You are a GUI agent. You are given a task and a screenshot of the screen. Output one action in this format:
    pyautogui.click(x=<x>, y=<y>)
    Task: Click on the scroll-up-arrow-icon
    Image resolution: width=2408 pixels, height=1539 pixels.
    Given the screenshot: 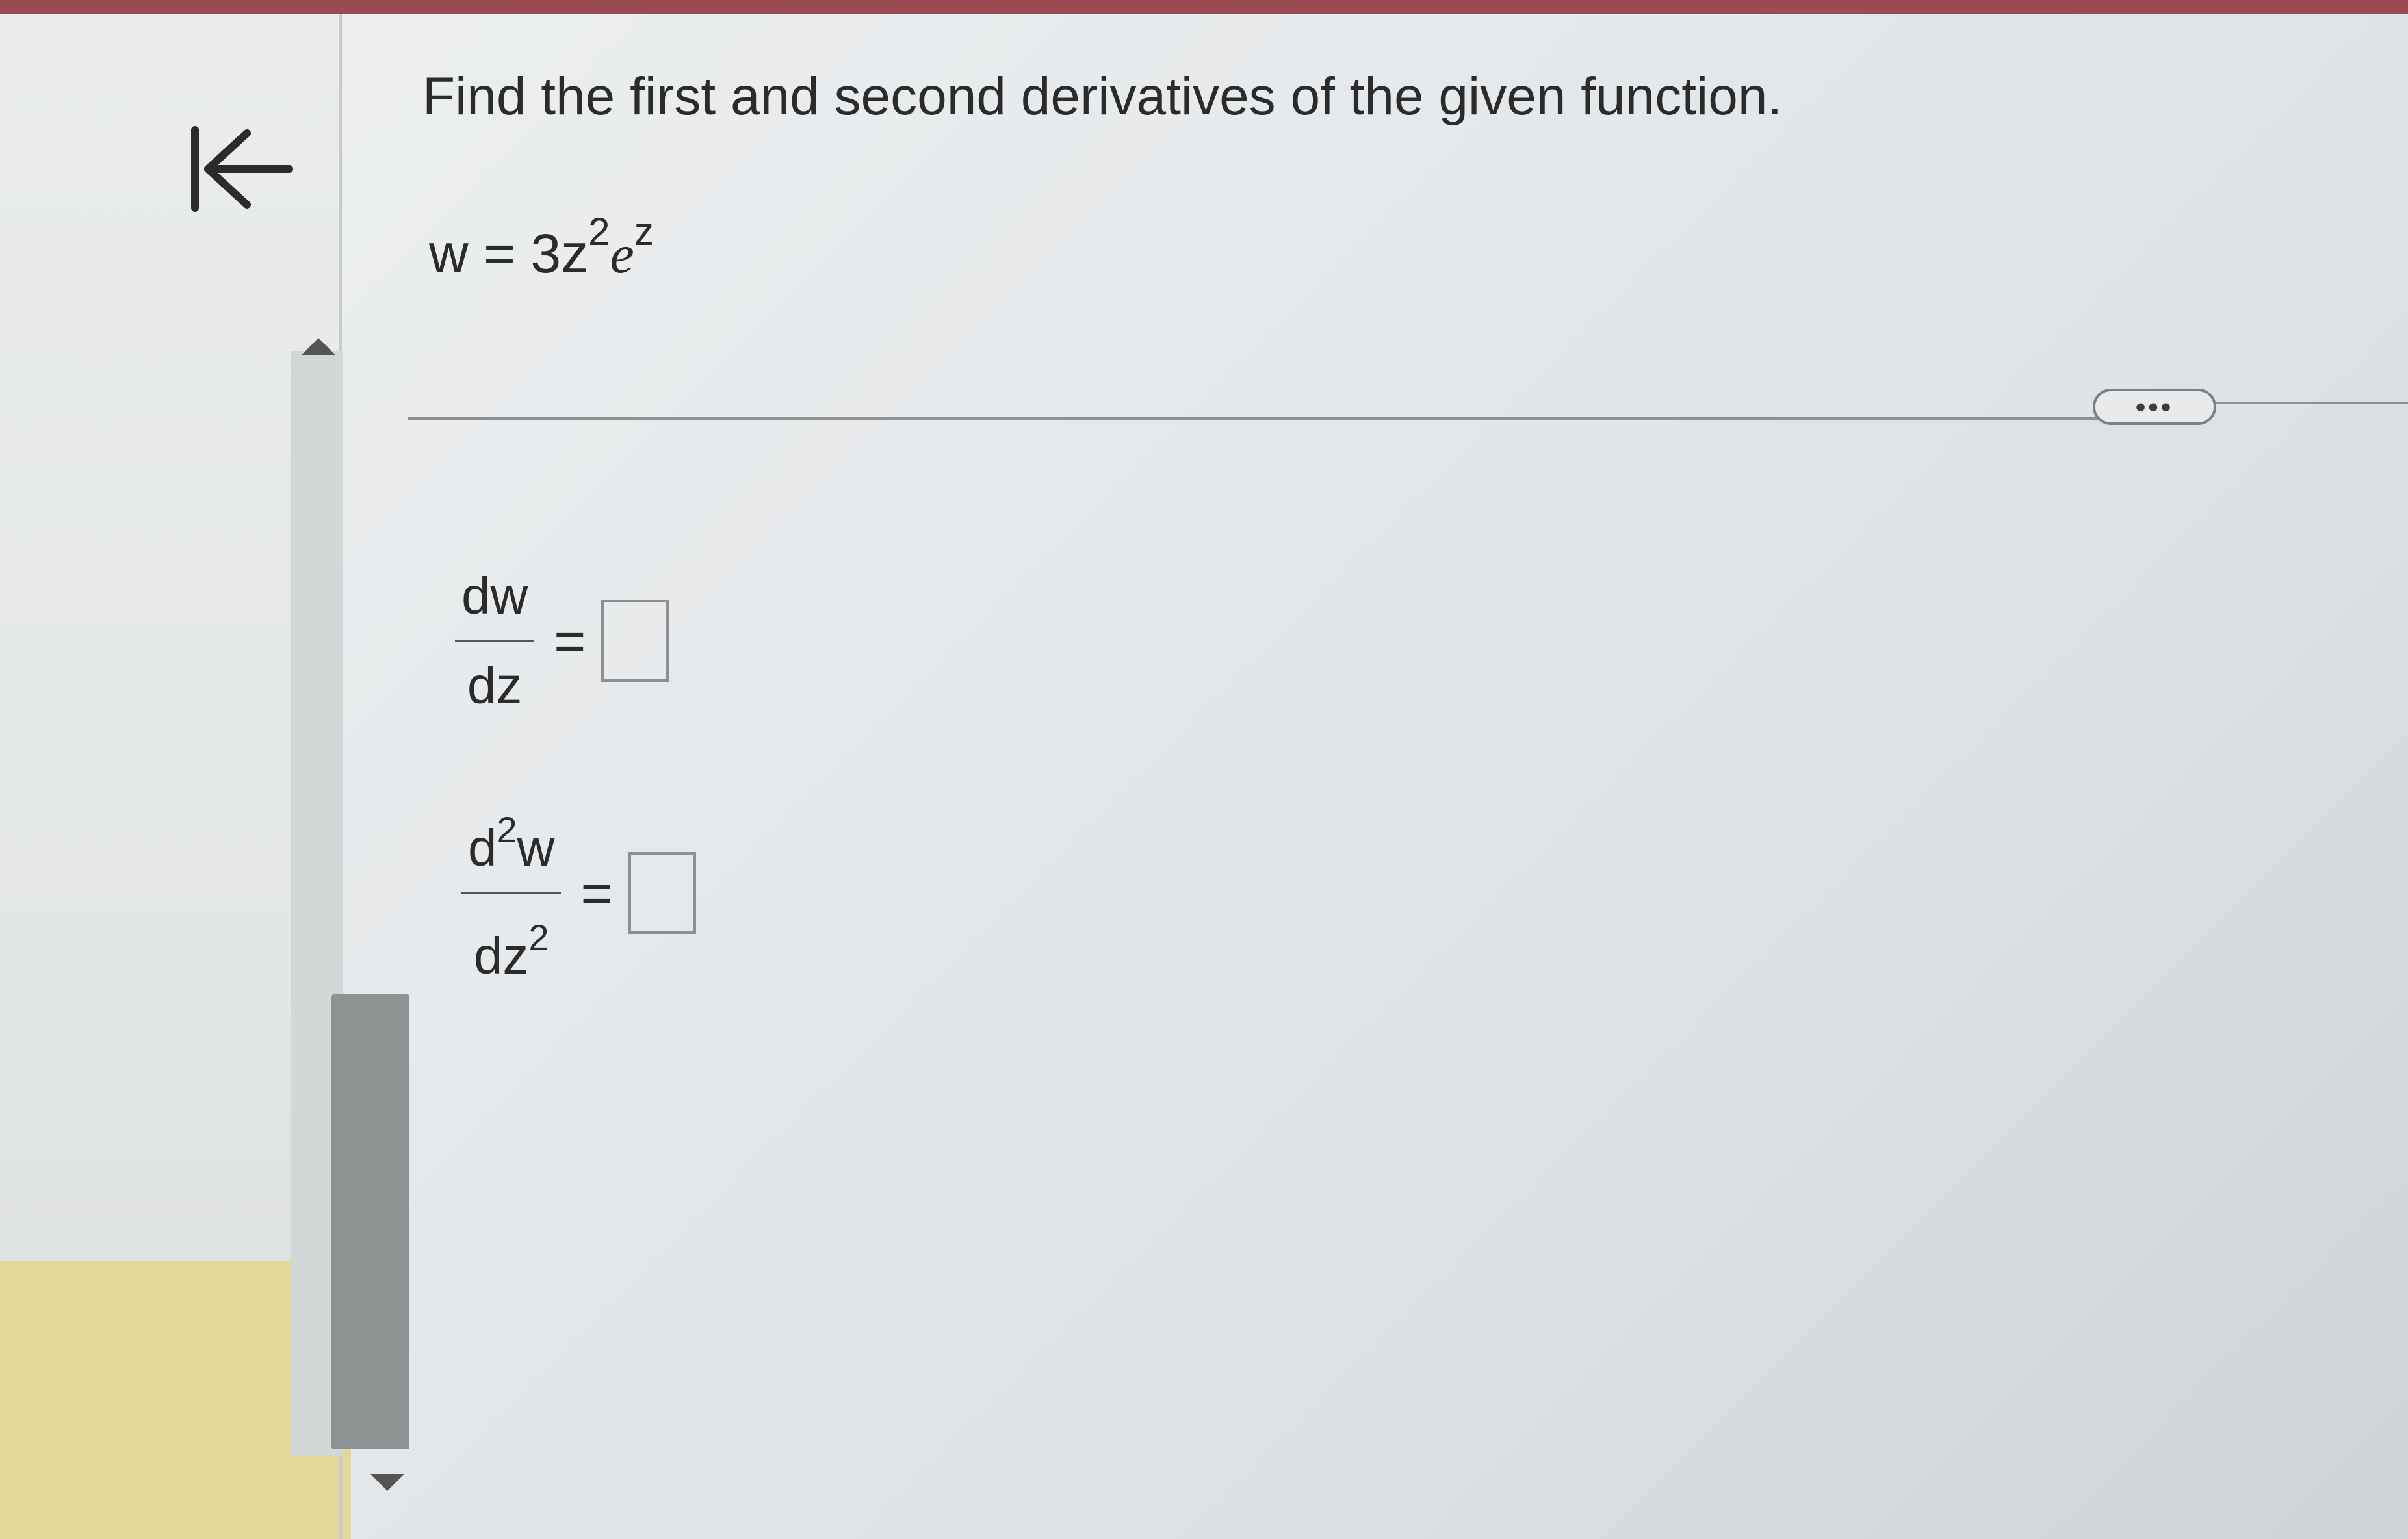 What is the action you would take?
    pyautogui.click(x=319, y=346)
    